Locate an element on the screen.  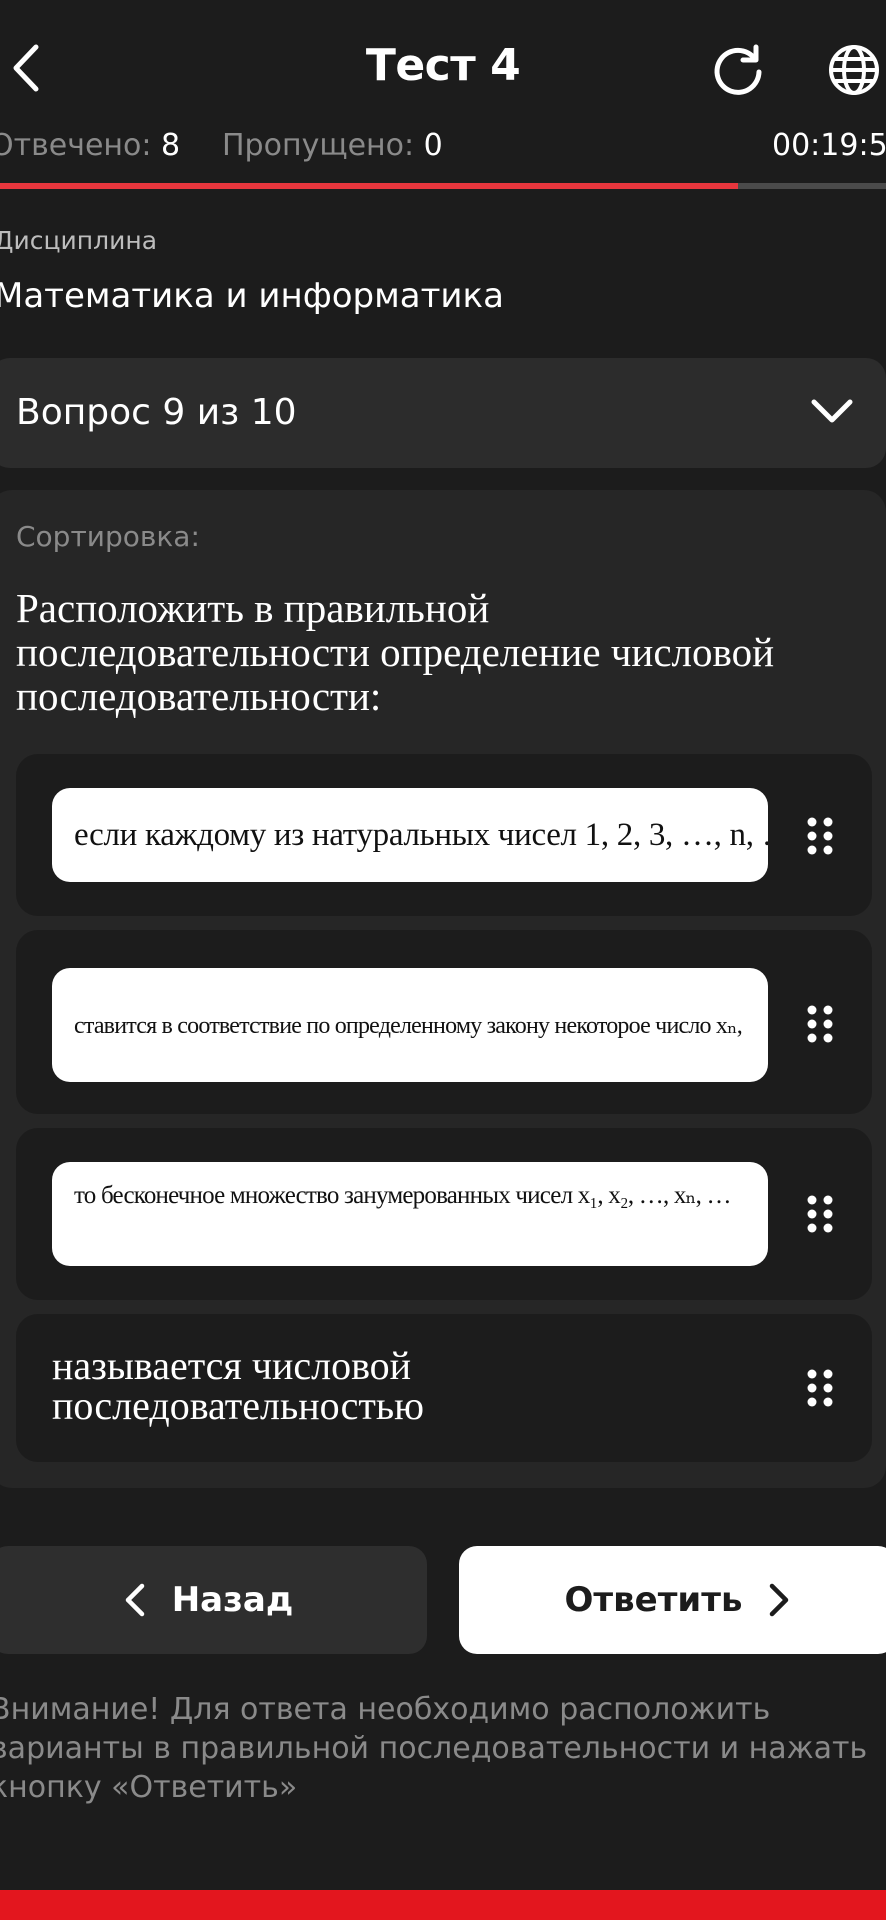
chevron-left-icon is located at coordinates (134, 1600).